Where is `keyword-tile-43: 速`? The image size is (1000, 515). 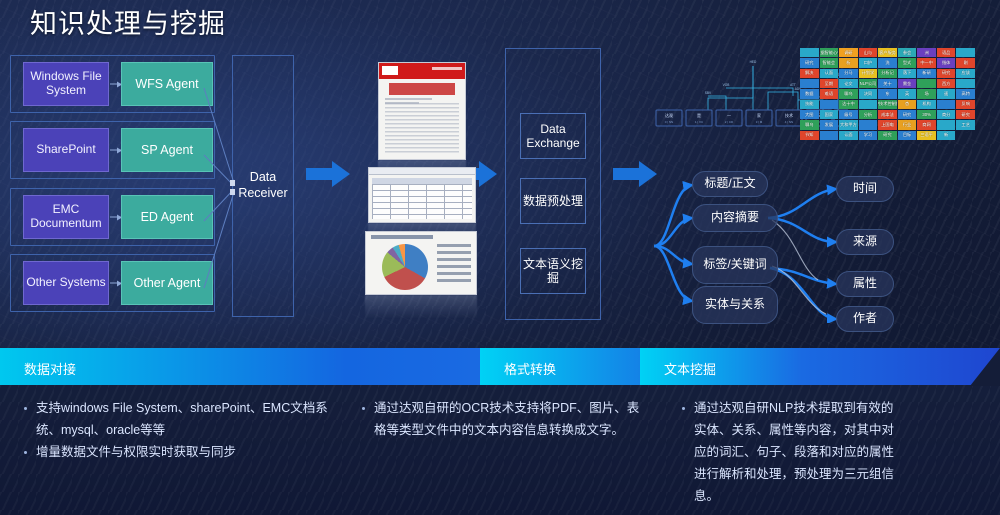 keyword-tile-43: 速 is located at coordinates (946, 94).